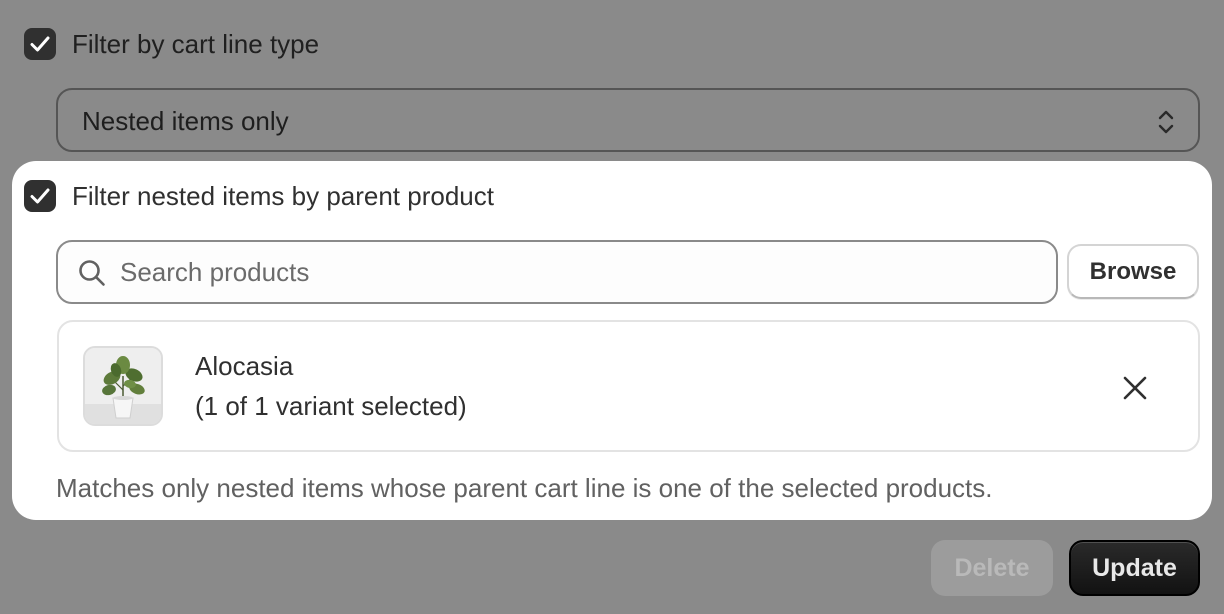 The height and width of the screenshot is (614, 1224). I want to click on cart-line-type-select: Nested items only, so click(628, 120).